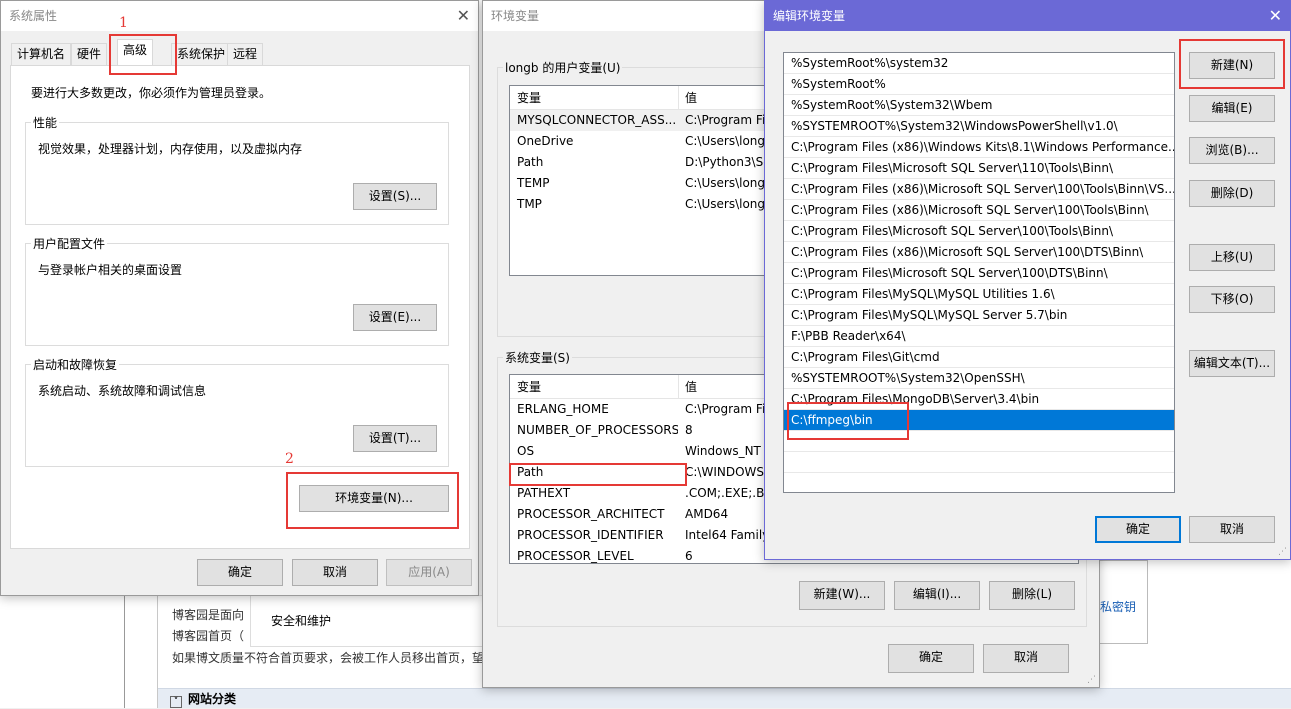 The height and width of the screenshot is (709, 1291). I want to click on tab-hardware: 硬件, so click(89, 54).